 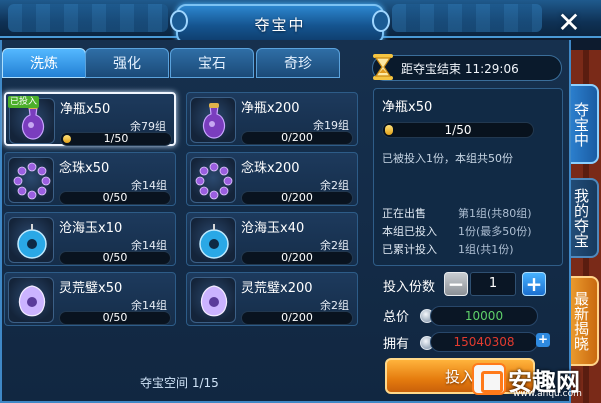 What do you see at coordinates (409, 287) in the screenshot?
I see `quantity-label: 投入份数` at bounding box center [409, 287].